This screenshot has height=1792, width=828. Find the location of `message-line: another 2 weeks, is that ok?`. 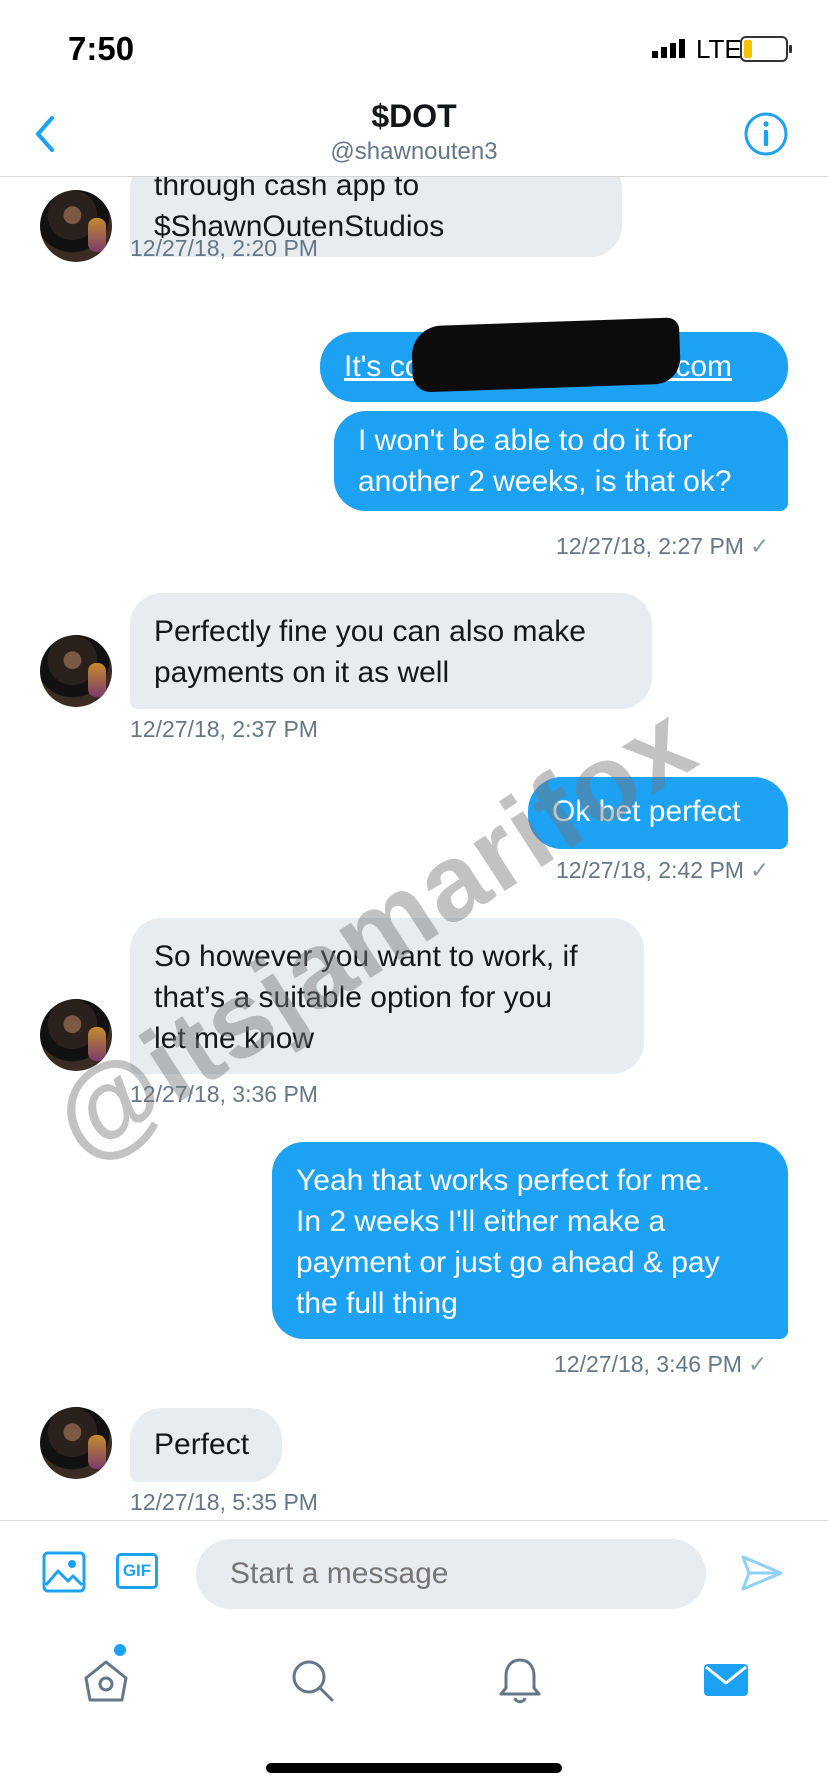

message-line: another 2 weeks, is that ok? is located at coordinates (545, 481).